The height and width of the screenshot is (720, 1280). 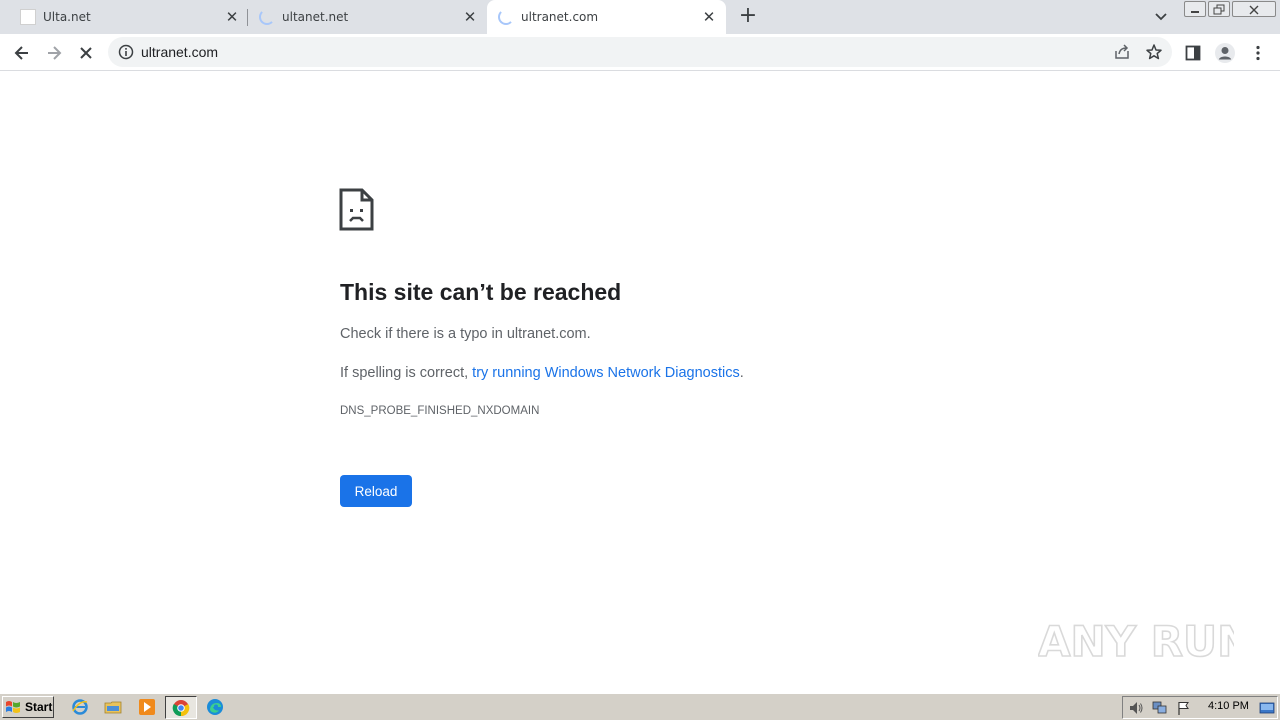 What do you see at coordinates (39, 707) in the screenshot?
I see `start-label: Start` at bounding box center [39, 707].